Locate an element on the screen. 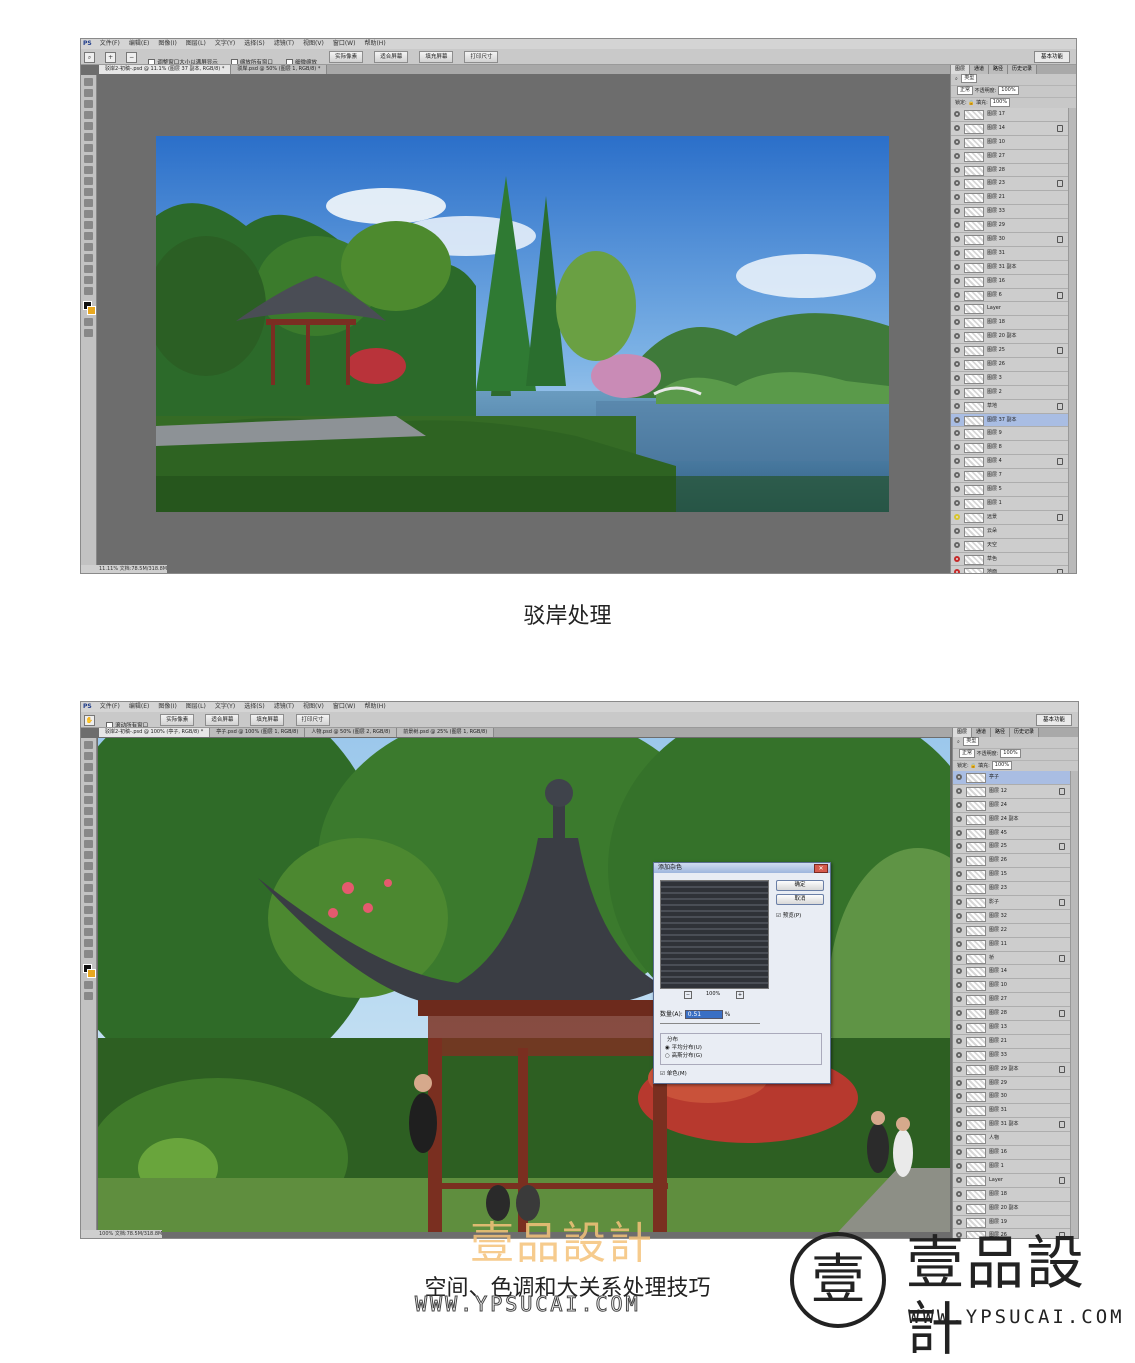 Image resolution: width=1135 pixels, height=1363 pixels. layer-row: 云朵 is located at coordinates (1009, 531).